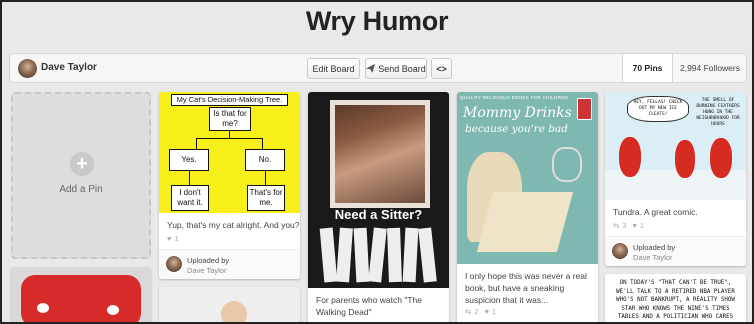  I want to click on book-subtitle: because you're bad, so click(516, 129).